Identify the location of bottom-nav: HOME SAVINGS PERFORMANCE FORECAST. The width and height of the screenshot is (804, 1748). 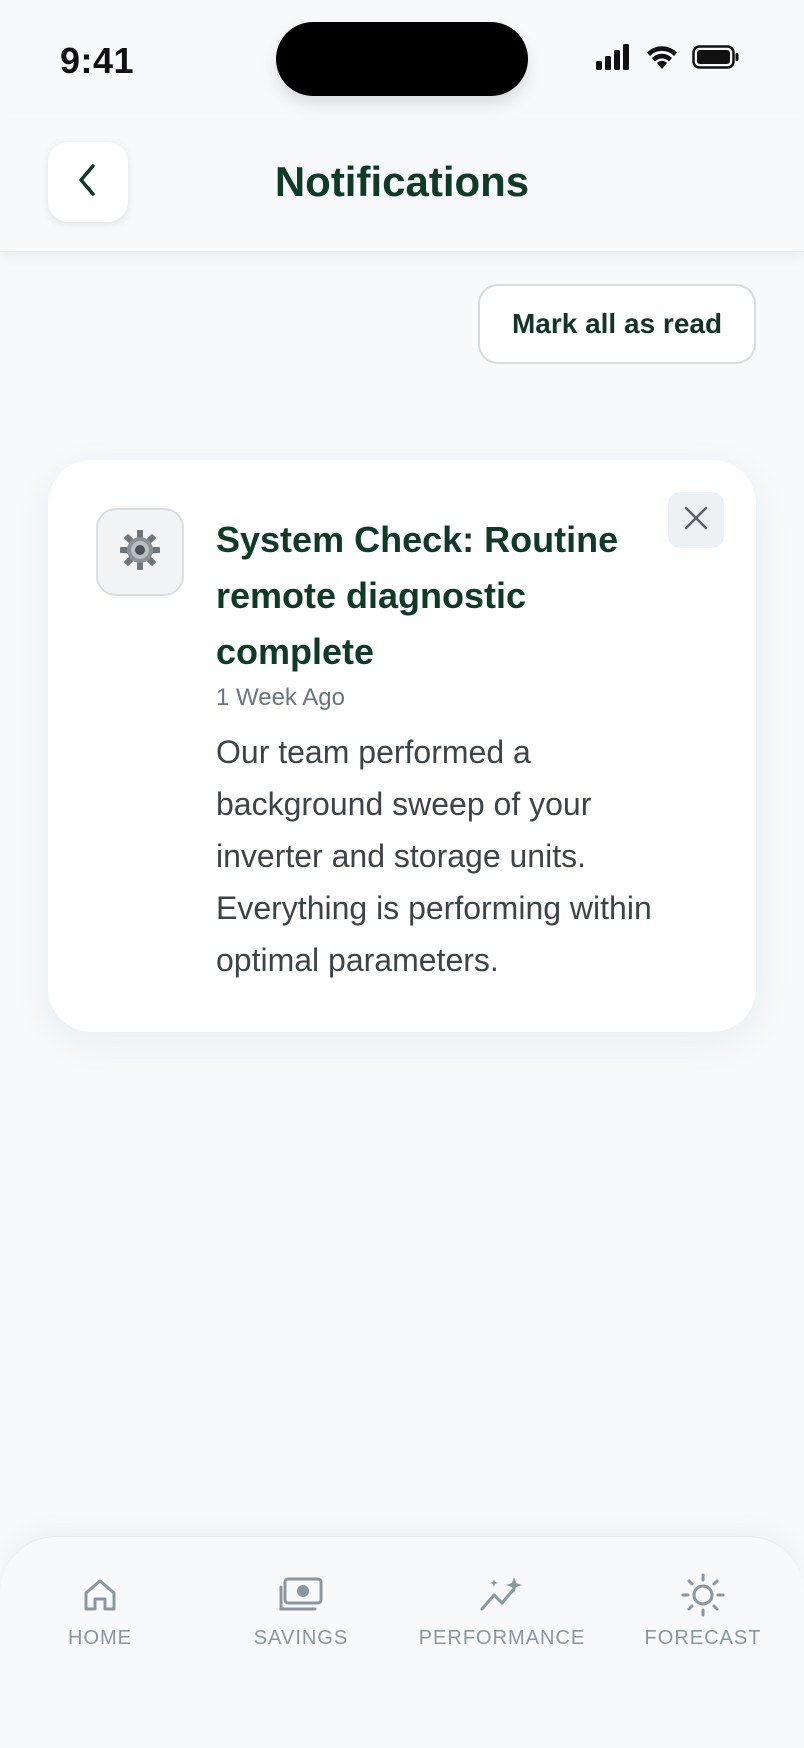
(402, 1642).